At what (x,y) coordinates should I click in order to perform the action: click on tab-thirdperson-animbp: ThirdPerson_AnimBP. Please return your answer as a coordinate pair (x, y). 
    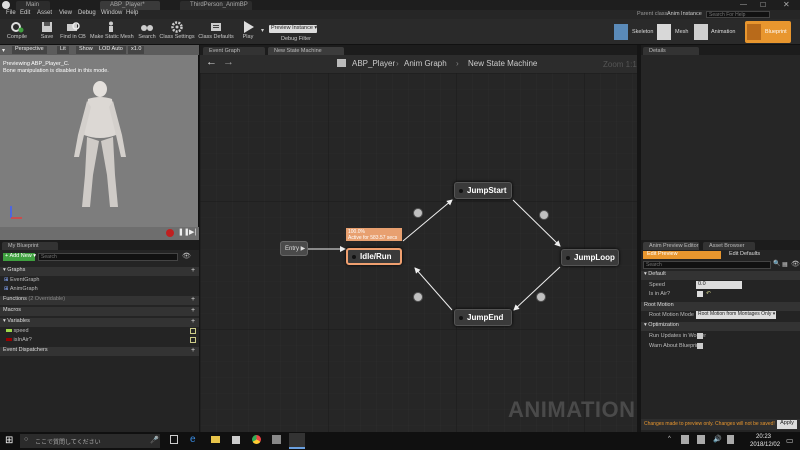
    Looking at the image, I should click on (216, 5).